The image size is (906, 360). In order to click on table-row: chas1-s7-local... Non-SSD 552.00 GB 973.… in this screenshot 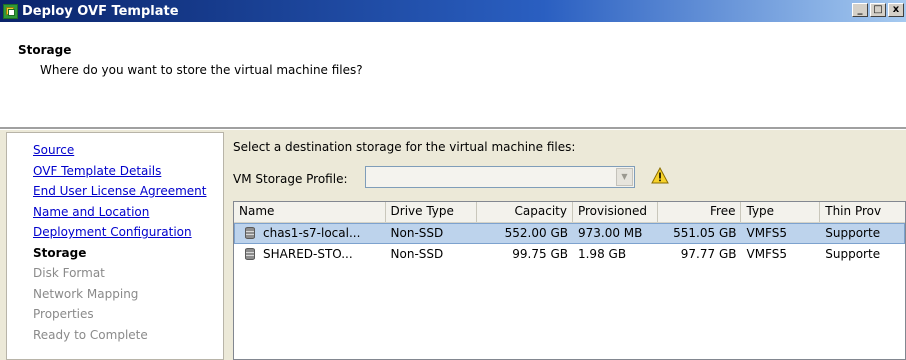, I will do `click(569, 233)`.